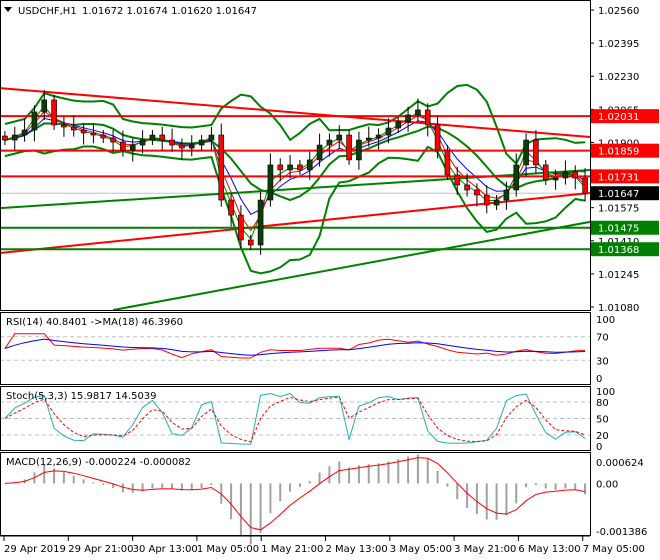  I want to click on level-price-tag: 1.01731, so click(618, 177).